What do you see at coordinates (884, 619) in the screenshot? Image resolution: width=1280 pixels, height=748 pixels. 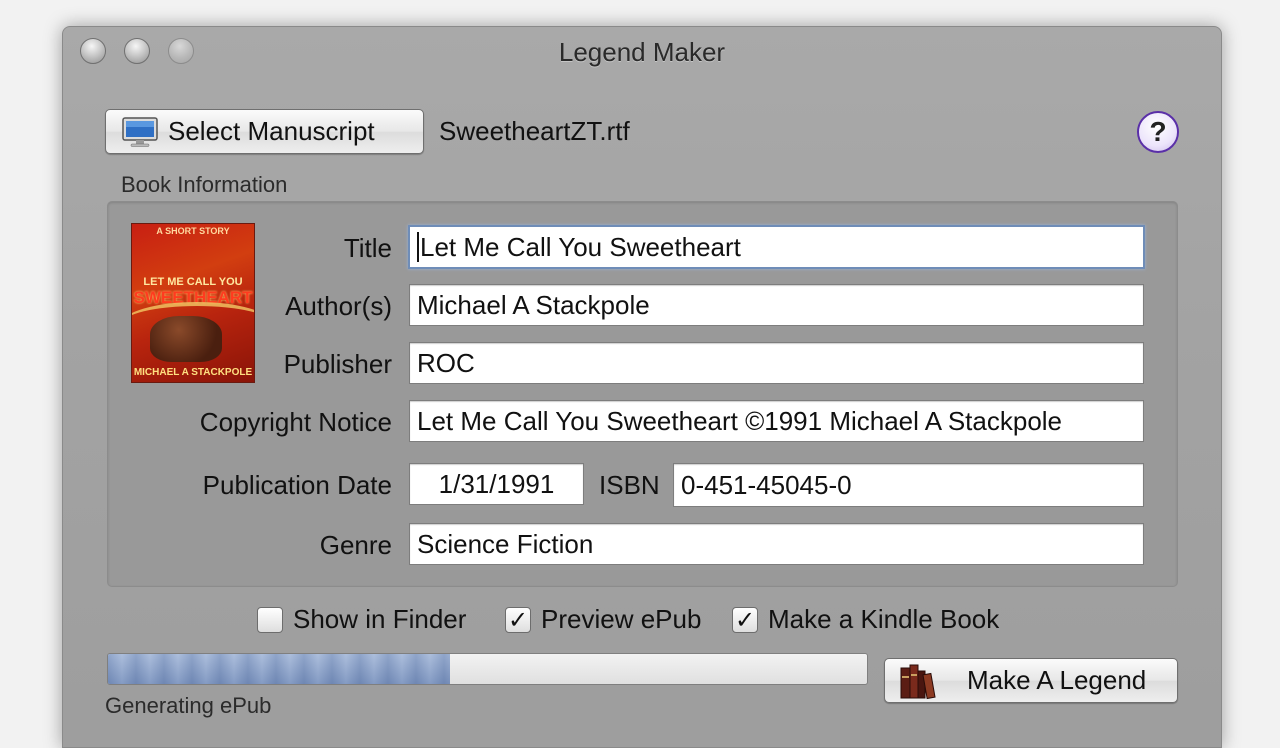 I see `make-kindle-label: Make a Kindle Book` at bounding box center [884, 619].